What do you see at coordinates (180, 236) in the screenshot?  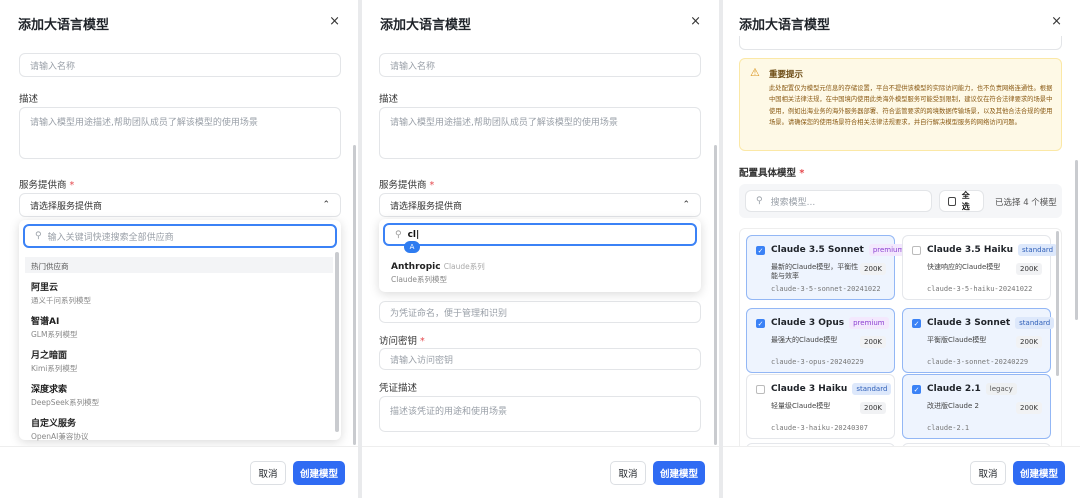 I see `provider-search-input: ⚲ 输入关键词快速搜索全部供应商` at bounding box center [180, 236].